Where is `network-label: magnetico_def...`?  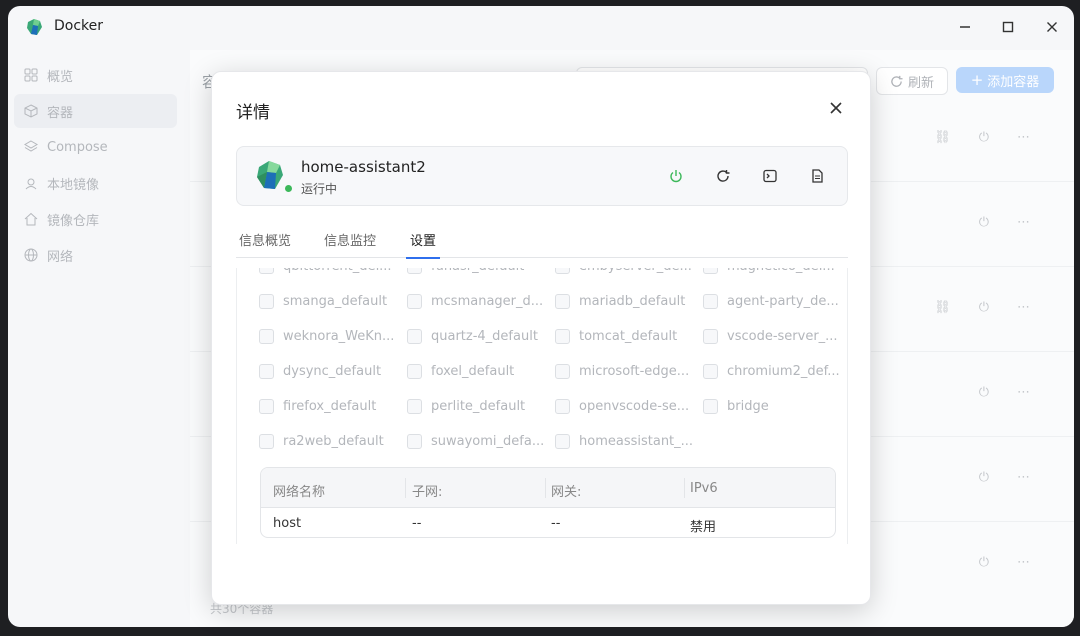 network-label: magnetico_def... is located at coordinates (781, 271).